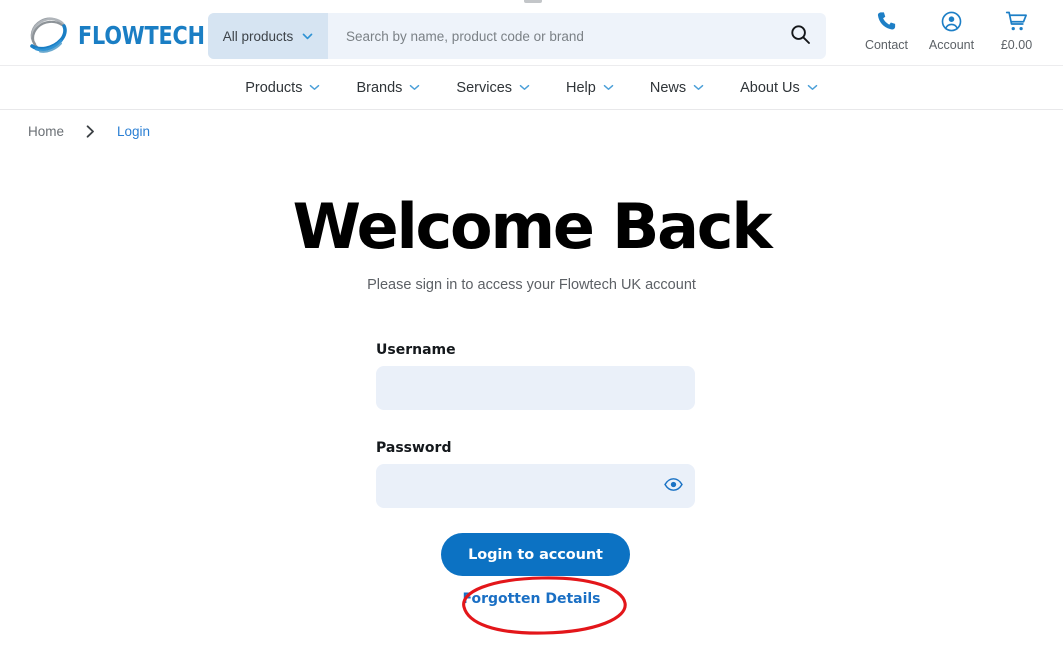  I want to click on nav-item-news: News, so click(677, 88).